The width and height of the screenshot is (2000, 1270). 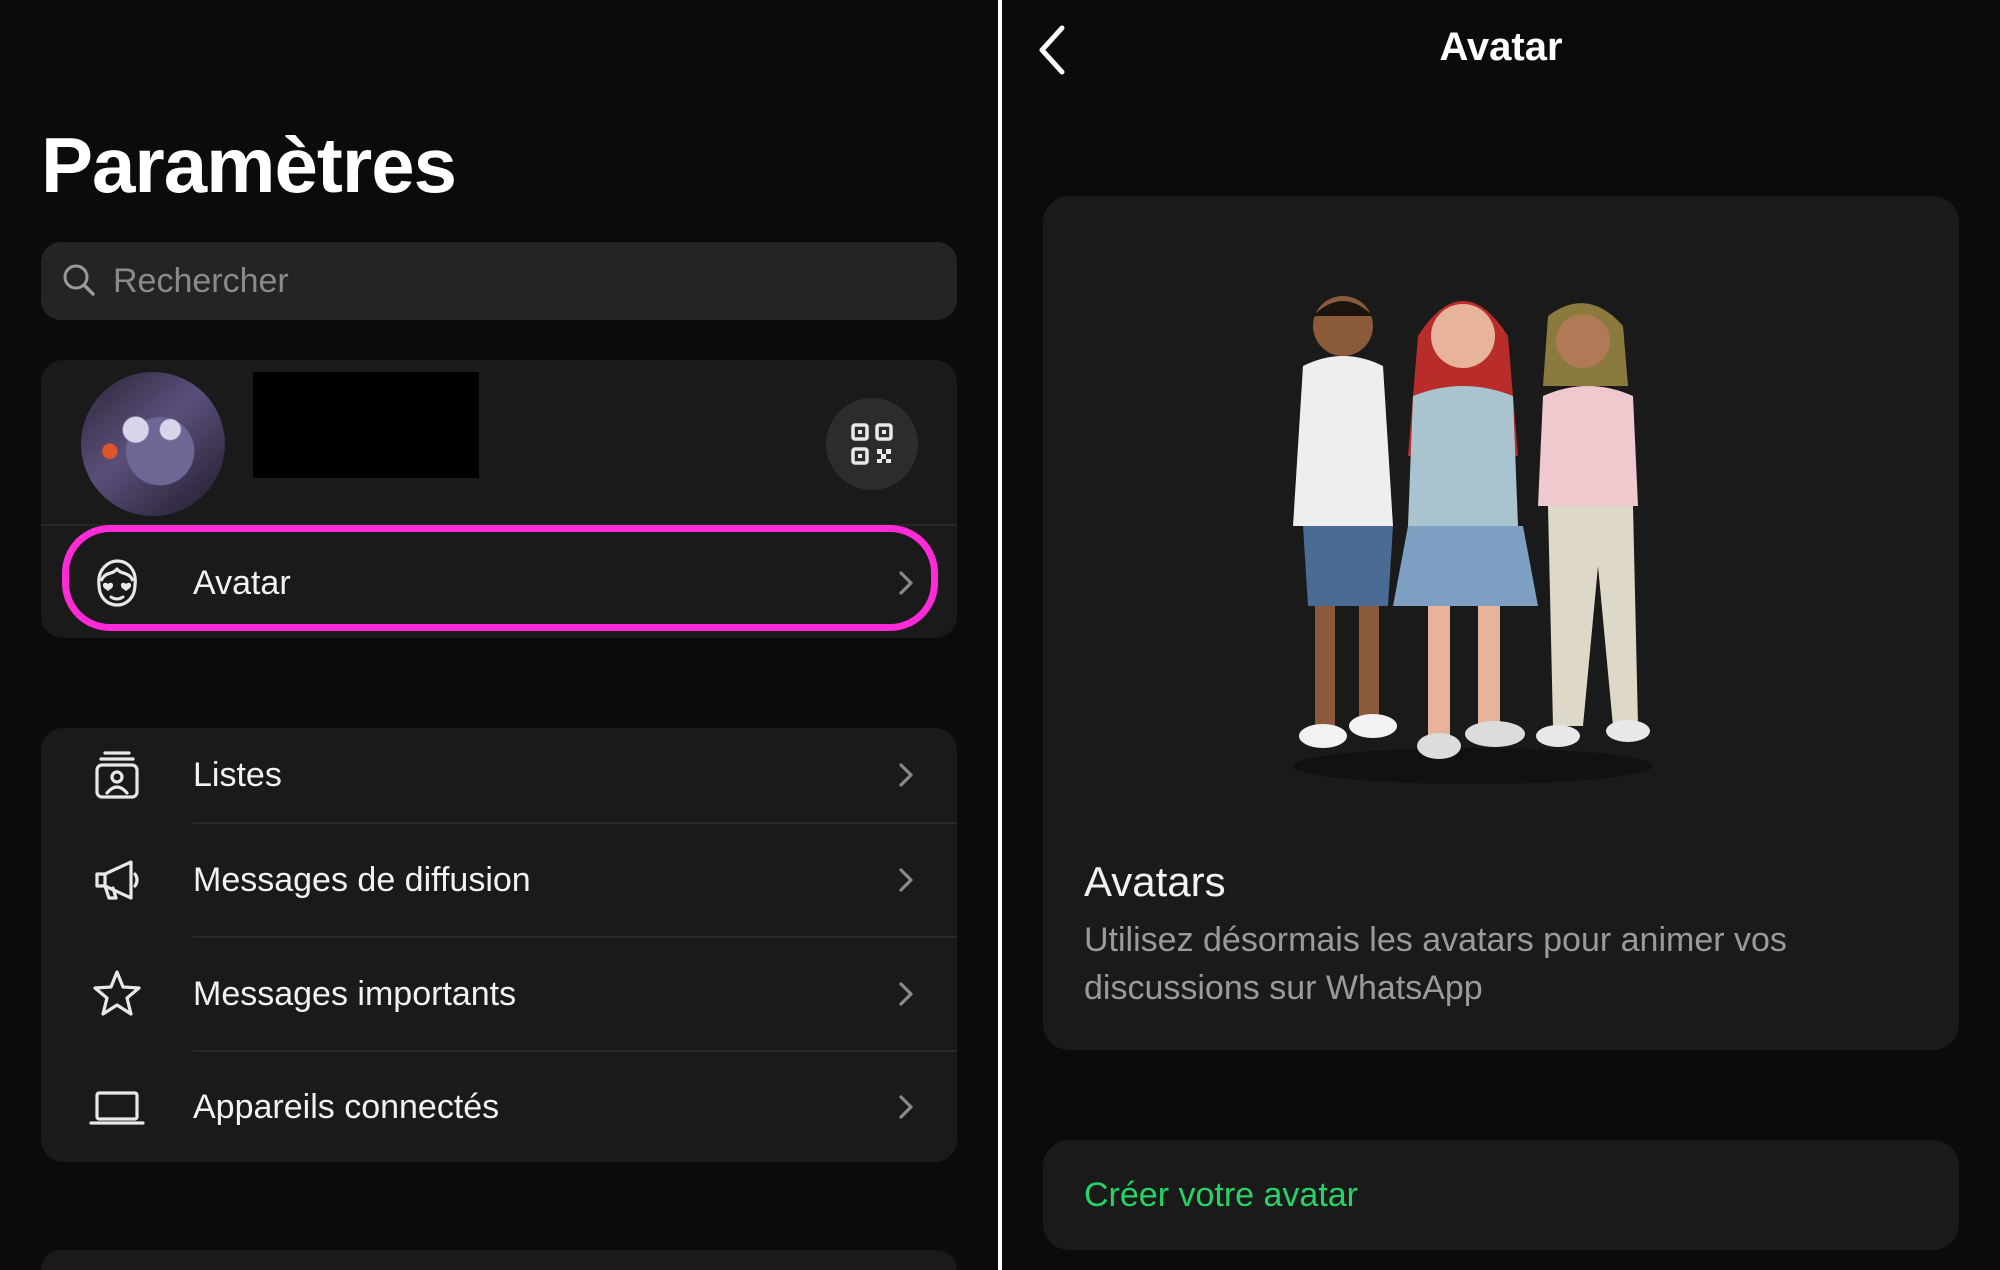 I want to click on profile-name-redacted, so click(x=366, y=425).